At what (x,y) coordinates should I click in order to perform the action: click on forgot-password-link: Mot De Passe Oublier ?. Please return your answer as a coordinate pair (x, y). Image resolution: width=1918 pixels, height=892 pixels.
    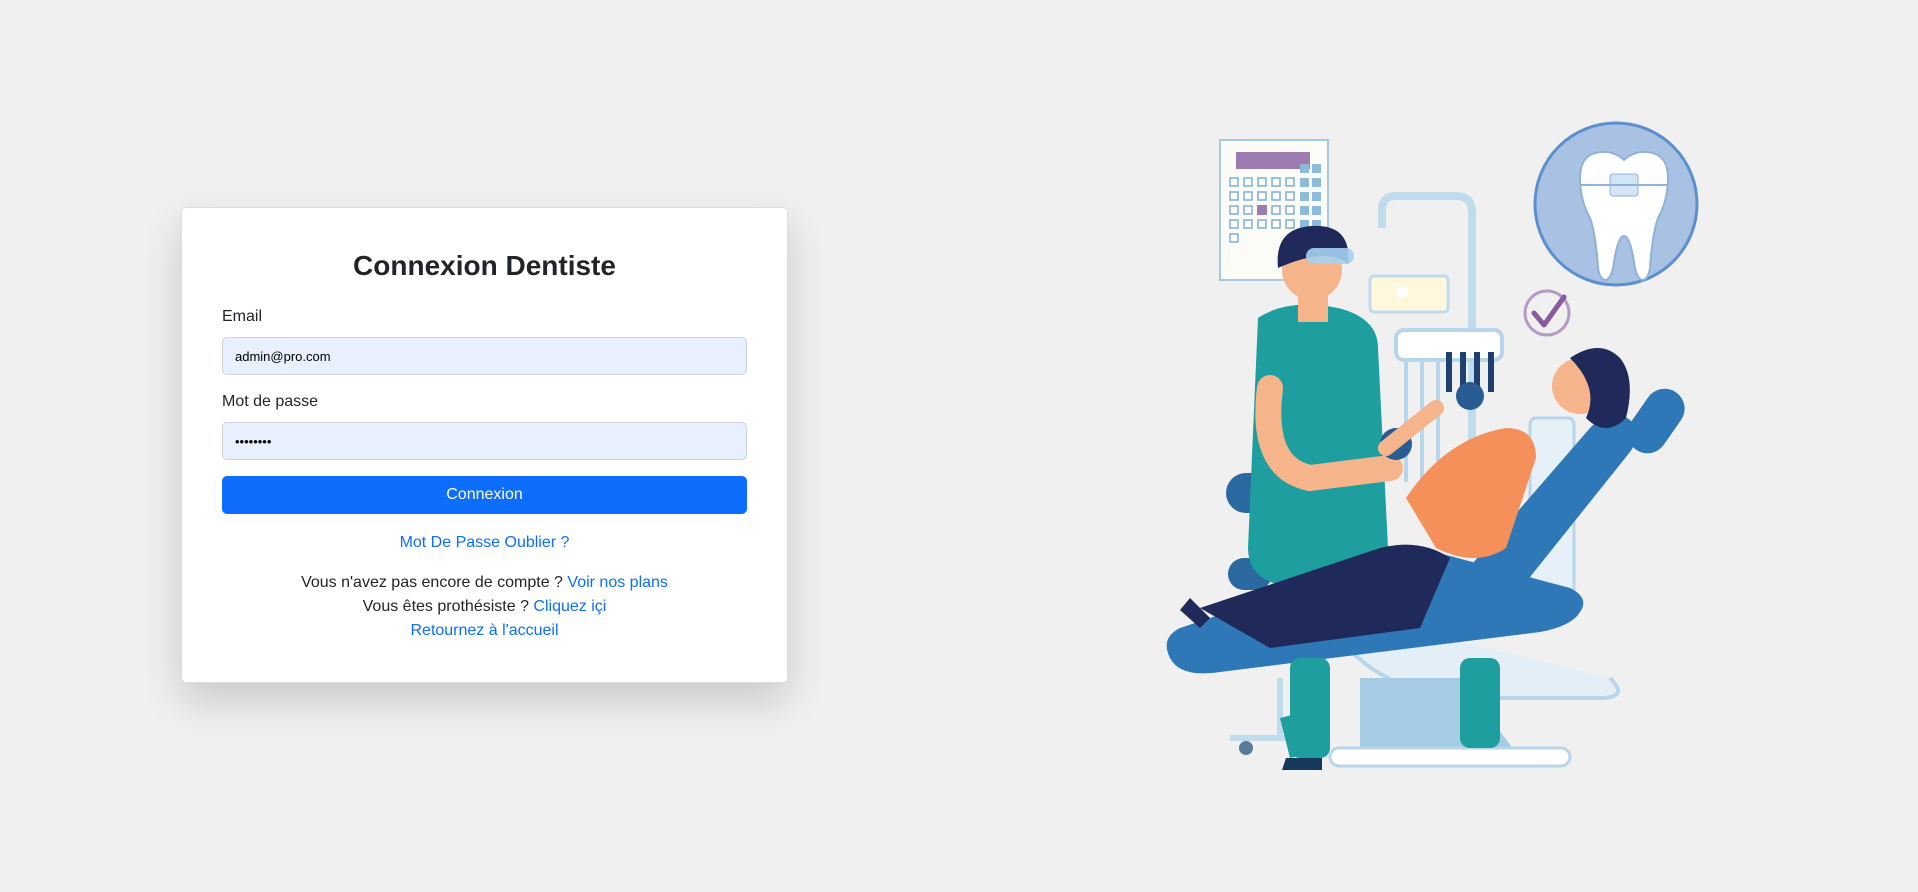
    Looking at the image, I should click on (485, 542).